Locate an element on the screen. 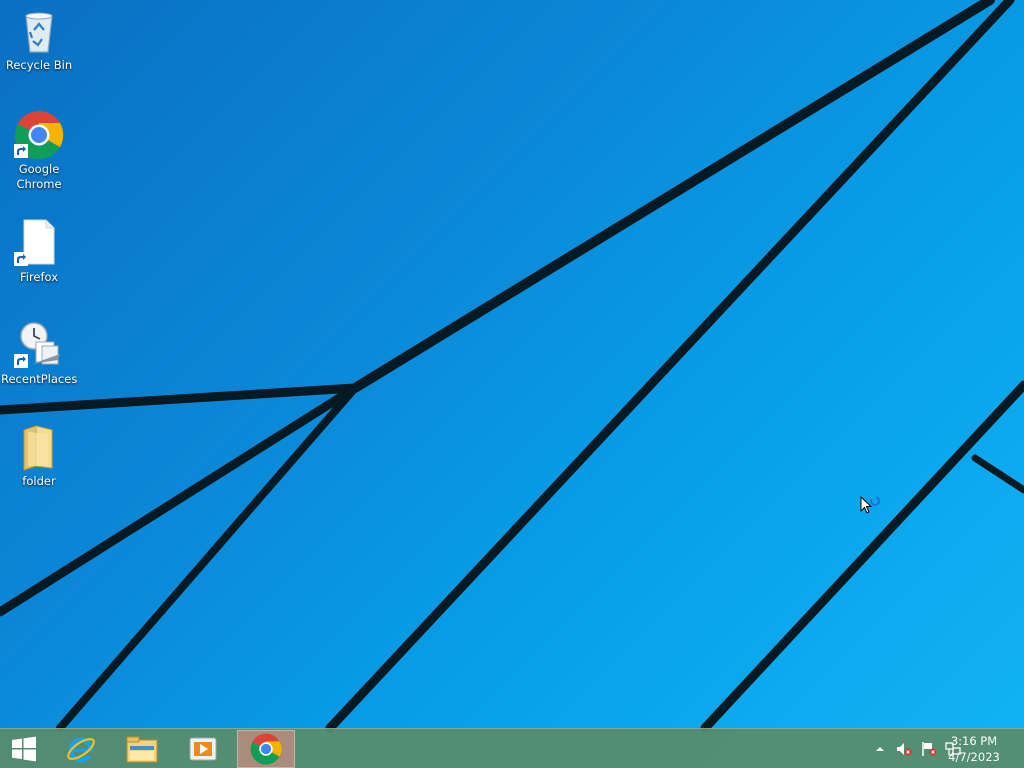 Image resolution: width=1024 pixels, height=768 pixels. file-explorer-icon is located at coordinates (142, 749).